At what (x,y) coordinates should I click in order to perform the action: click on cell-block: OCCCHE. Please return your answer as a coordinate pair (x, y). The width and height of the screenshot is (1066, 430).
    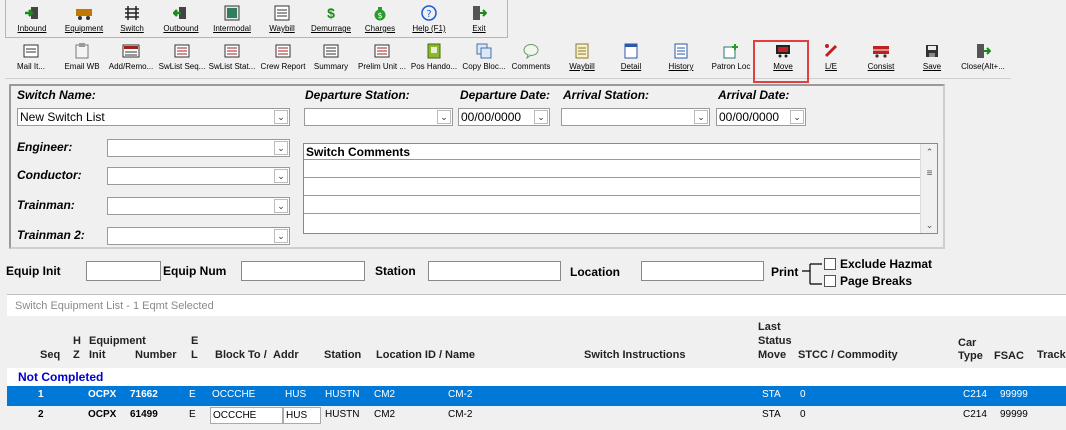
    Looking at the image, I should click on (233, 394).